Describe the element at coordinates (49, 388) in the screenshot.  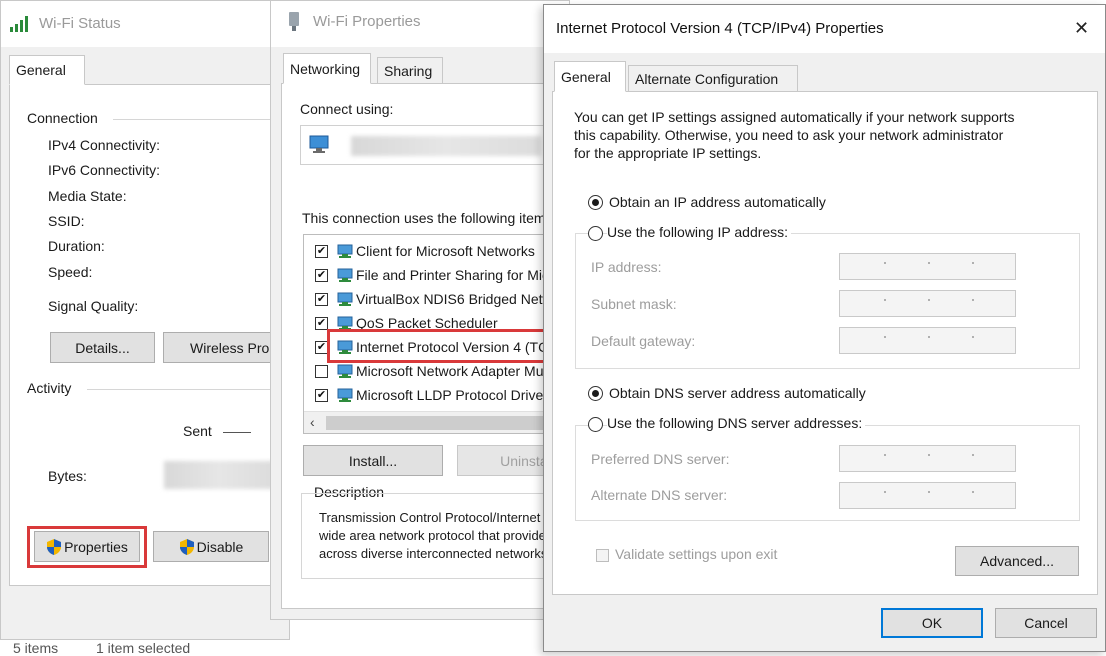
I see `activity-heading: Activity` at that location.